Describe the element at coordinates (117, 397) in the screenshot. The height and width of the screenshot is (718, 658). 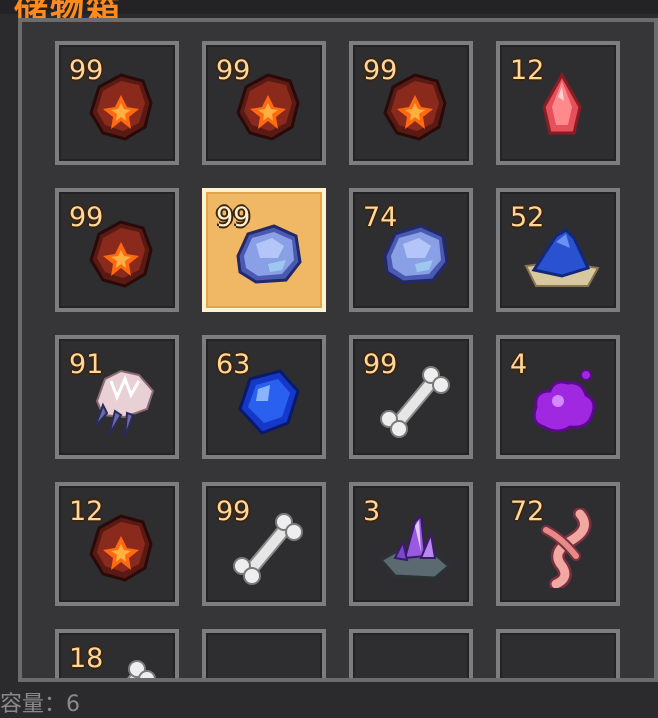
I see `inventory-slot: 91` at that location.